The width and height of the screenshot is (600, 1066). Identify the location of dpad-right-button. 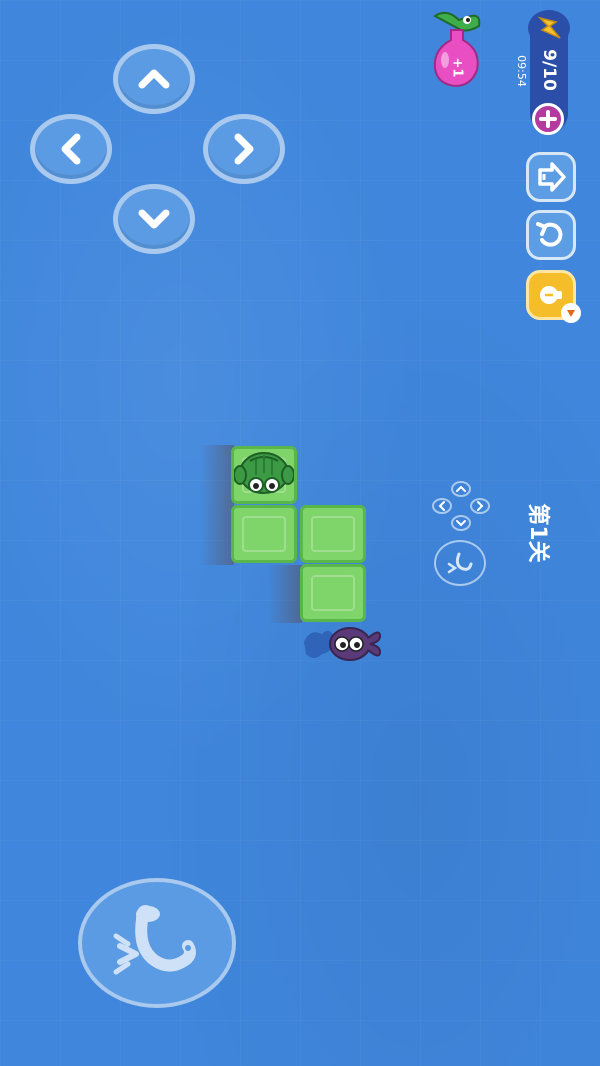
(244, 149).